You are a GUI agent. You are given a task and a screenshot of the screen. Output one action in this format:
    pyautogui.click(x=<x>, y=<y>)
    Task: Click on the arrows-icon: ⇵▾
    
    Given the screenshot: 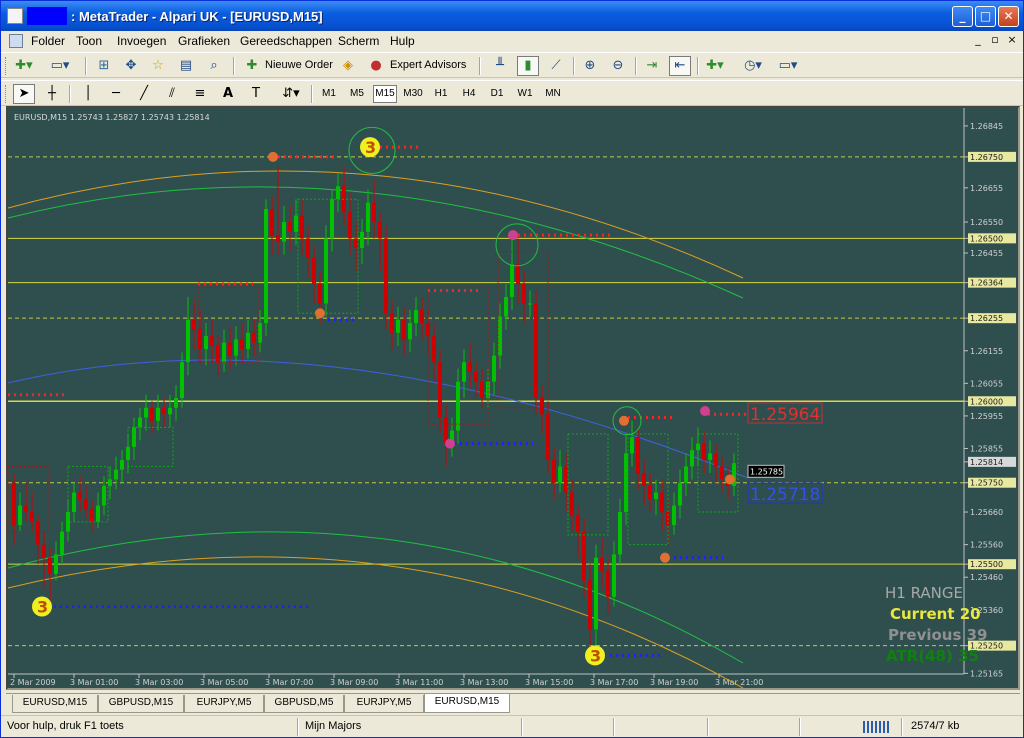 What is the action you would take?
    pyautogui.click(x=291, y=94)
    